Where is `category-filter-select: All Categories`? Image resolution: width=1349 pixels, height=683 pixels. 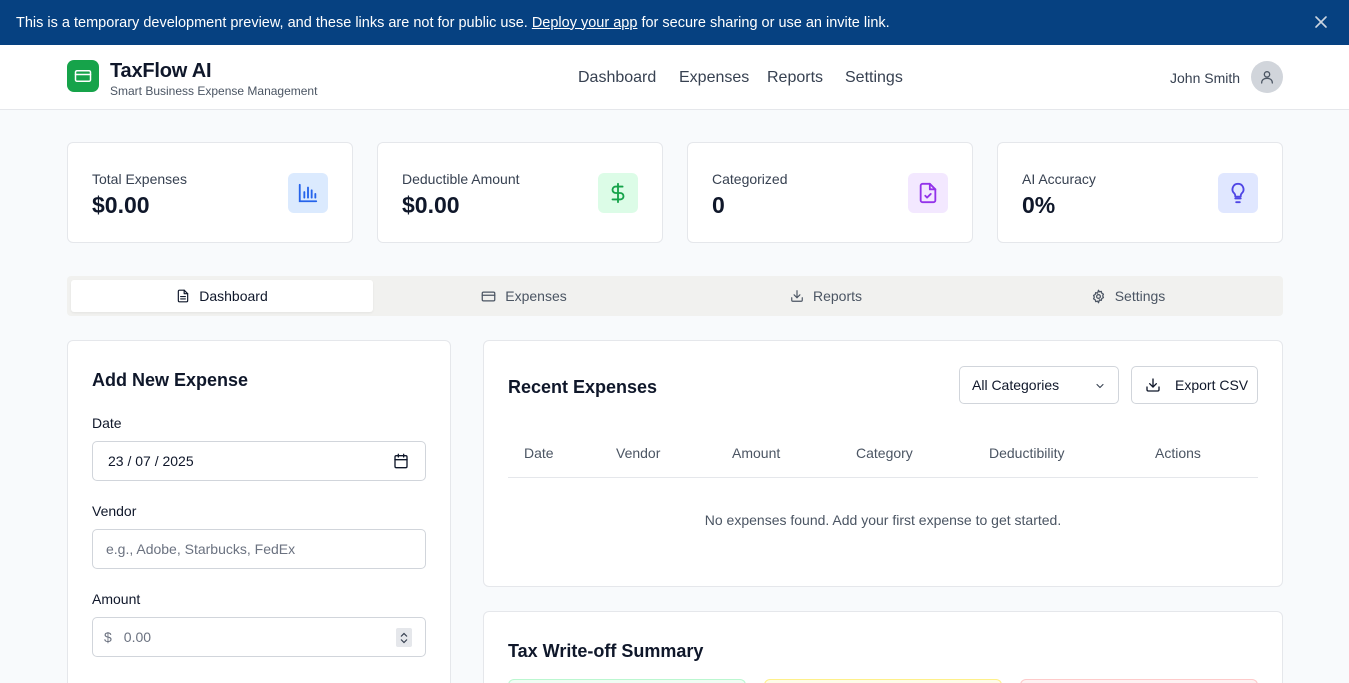
category-filter-select: All Categories is located at coordinates (1039, 385).